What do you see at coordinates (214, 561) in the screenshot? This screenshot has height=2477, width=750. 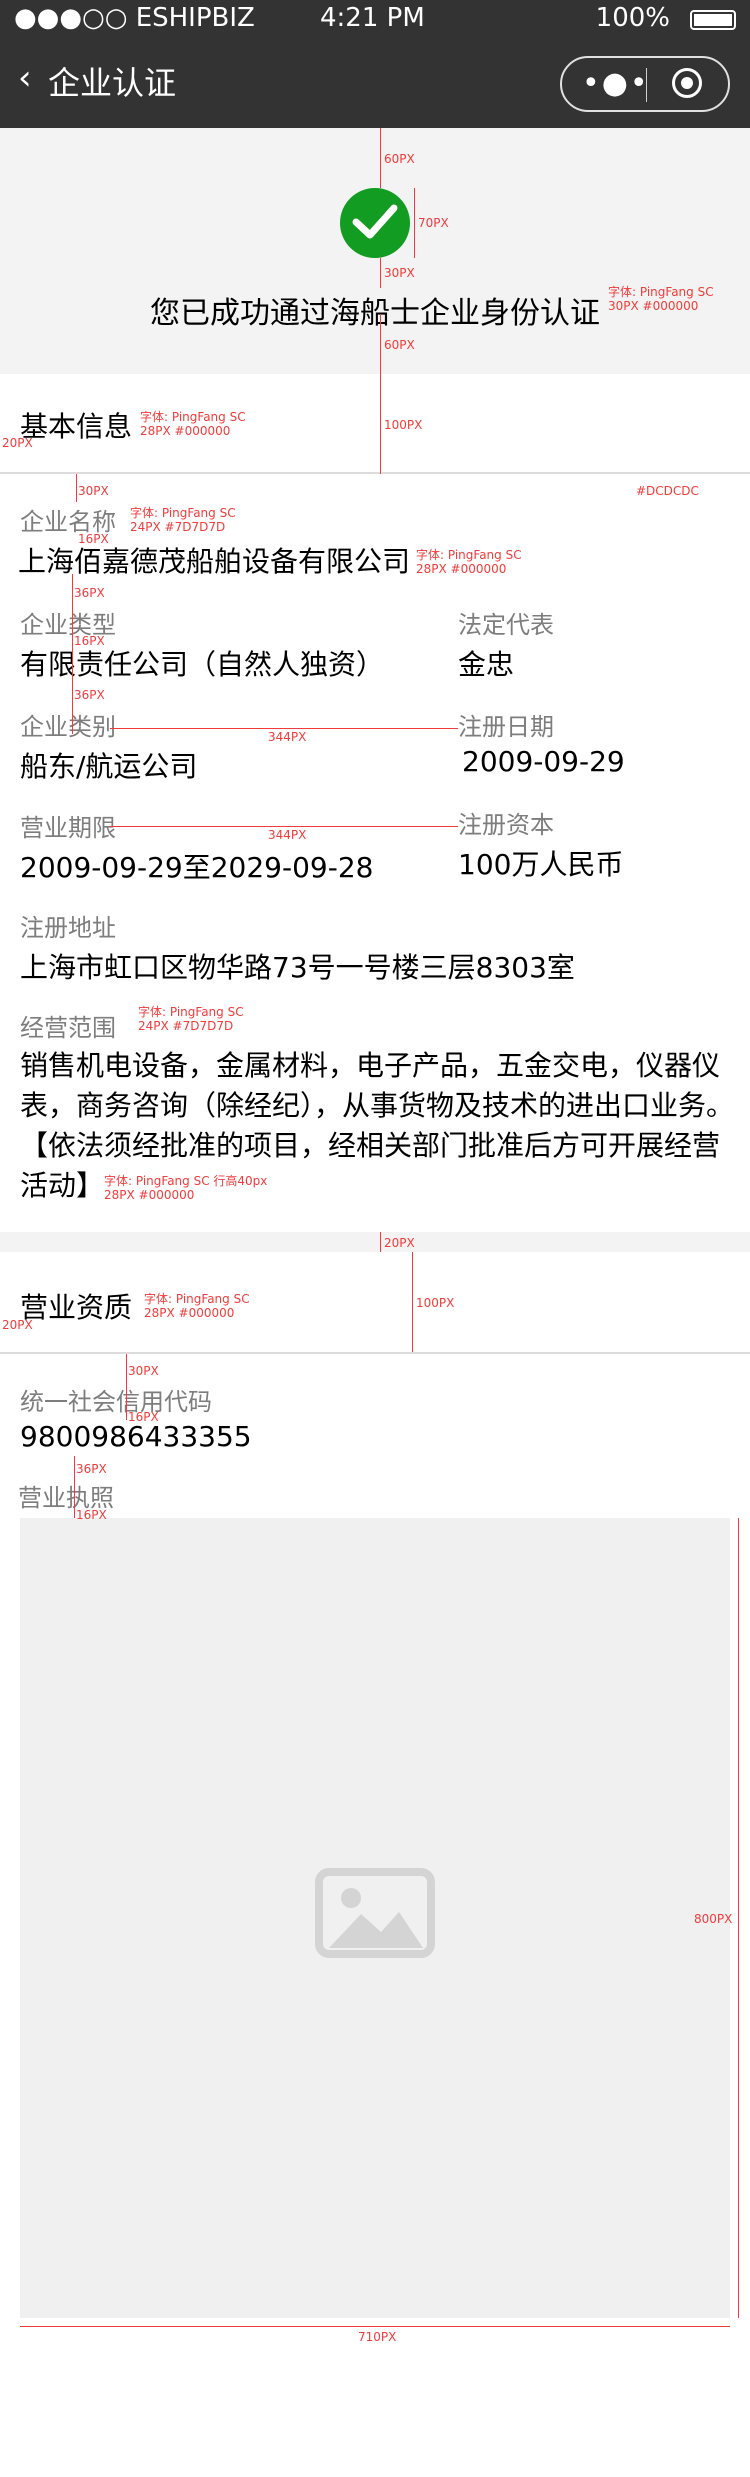 I see `company-name-value: 上海佰嘉德茂船舶设备有限公司` at bounding box center [214, 561].